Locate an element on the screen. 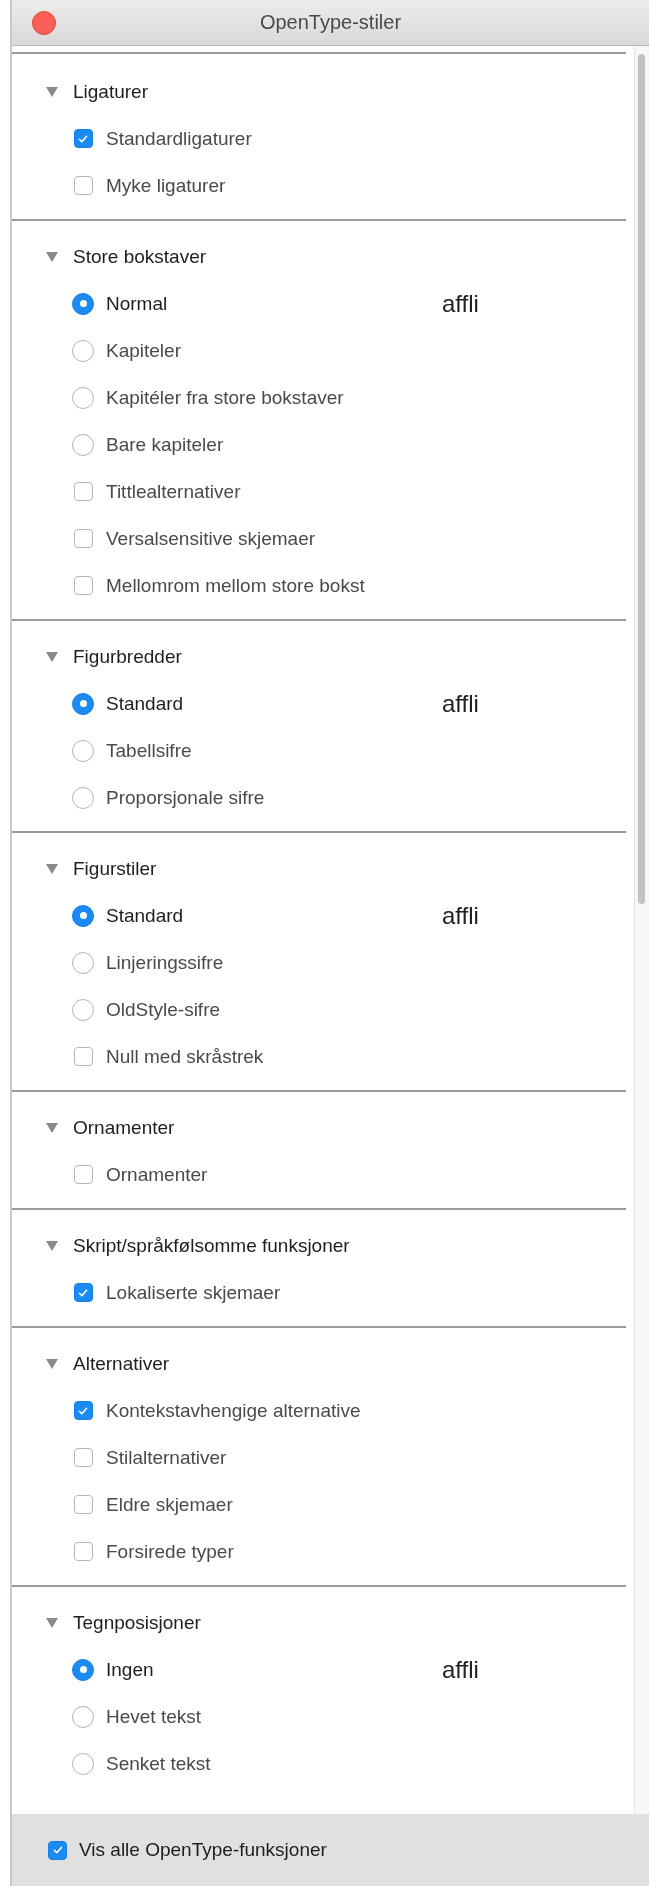 This screenshot has height=1886, width=649. option-label: Proporsjonale sifre is located at coordinates (186, 797).